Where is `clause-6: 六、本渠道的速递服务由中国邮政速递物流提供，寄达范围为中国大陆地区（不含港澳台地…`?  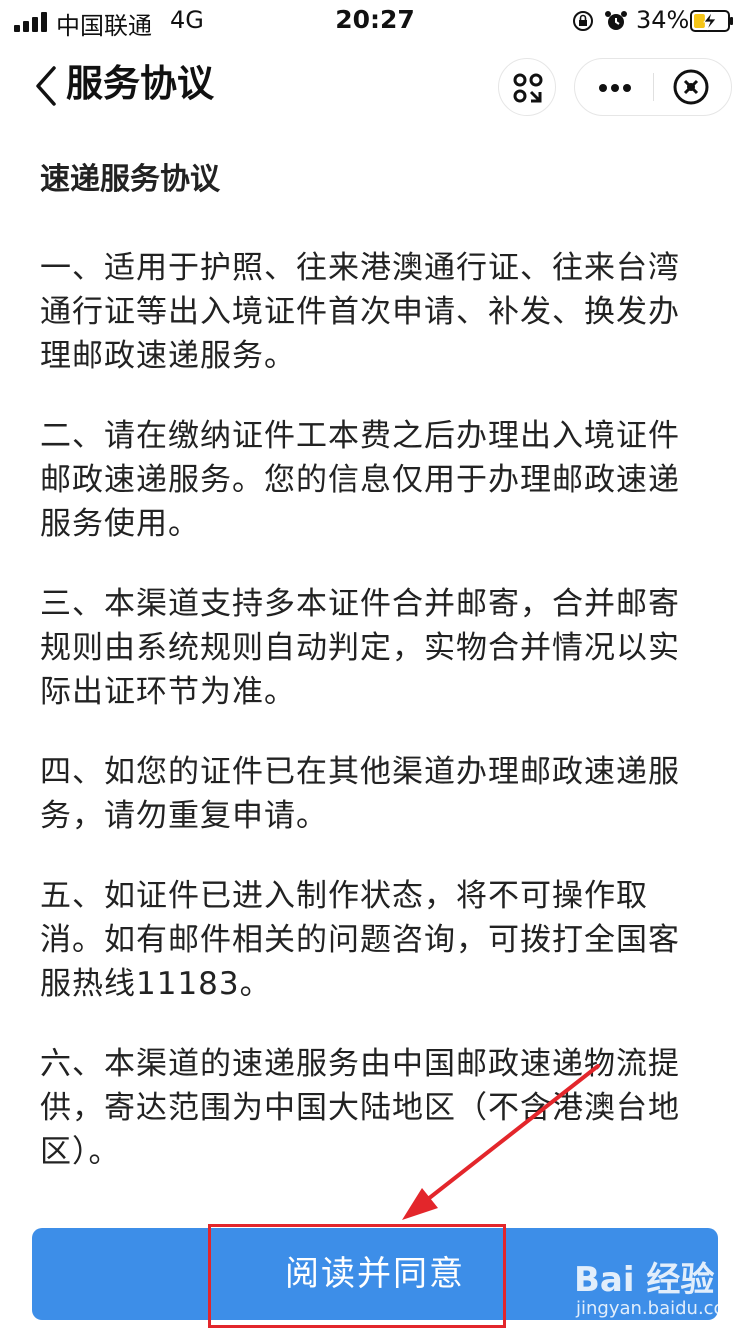
clause-6: 六、本渠道的速递服务由中国邮政速递物流提供，寄达范围为中国大陆地区（不含港澳台地… is located at coordinates (360, 1108).